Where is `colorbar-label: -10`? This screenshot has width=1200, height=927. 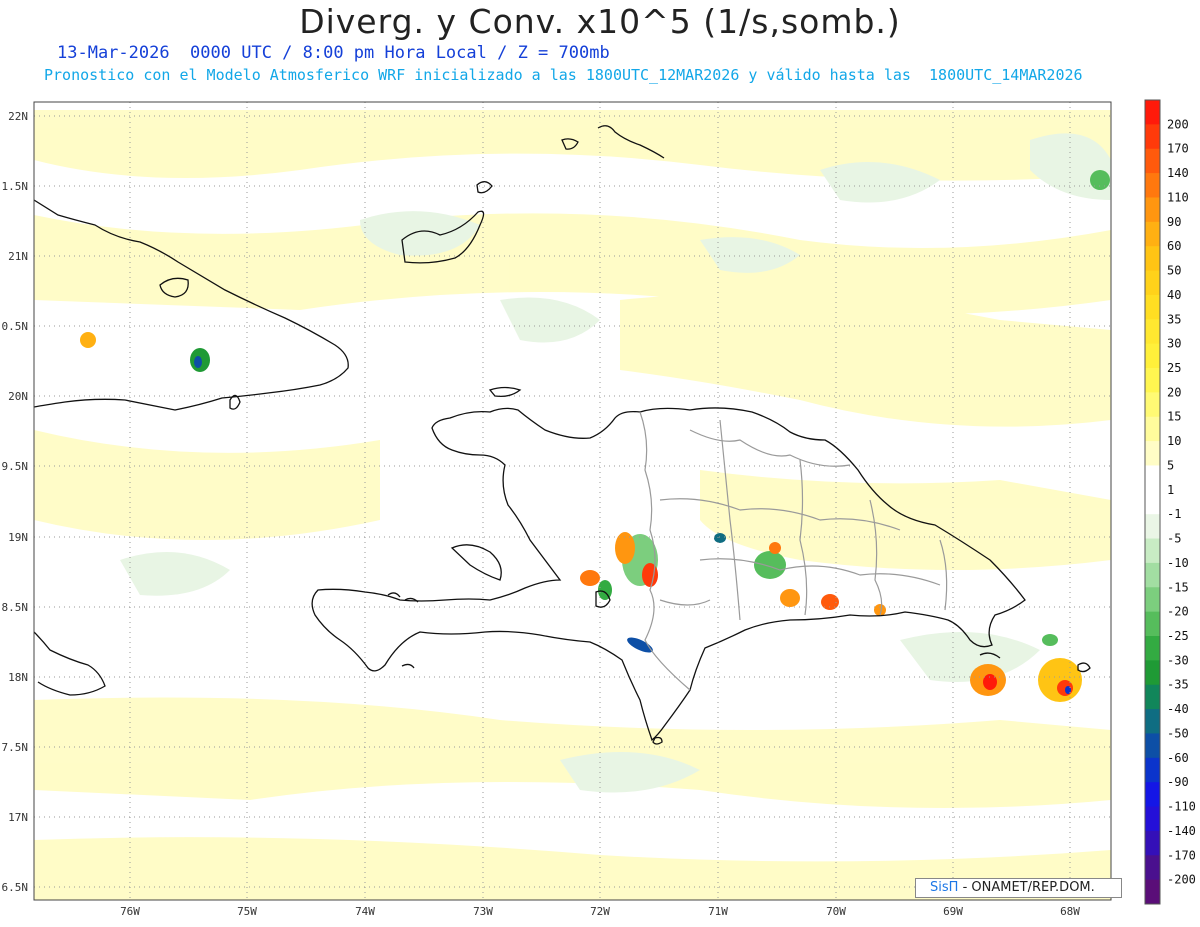
colorbar-label: -10 is located at coordinates (1178, 563).